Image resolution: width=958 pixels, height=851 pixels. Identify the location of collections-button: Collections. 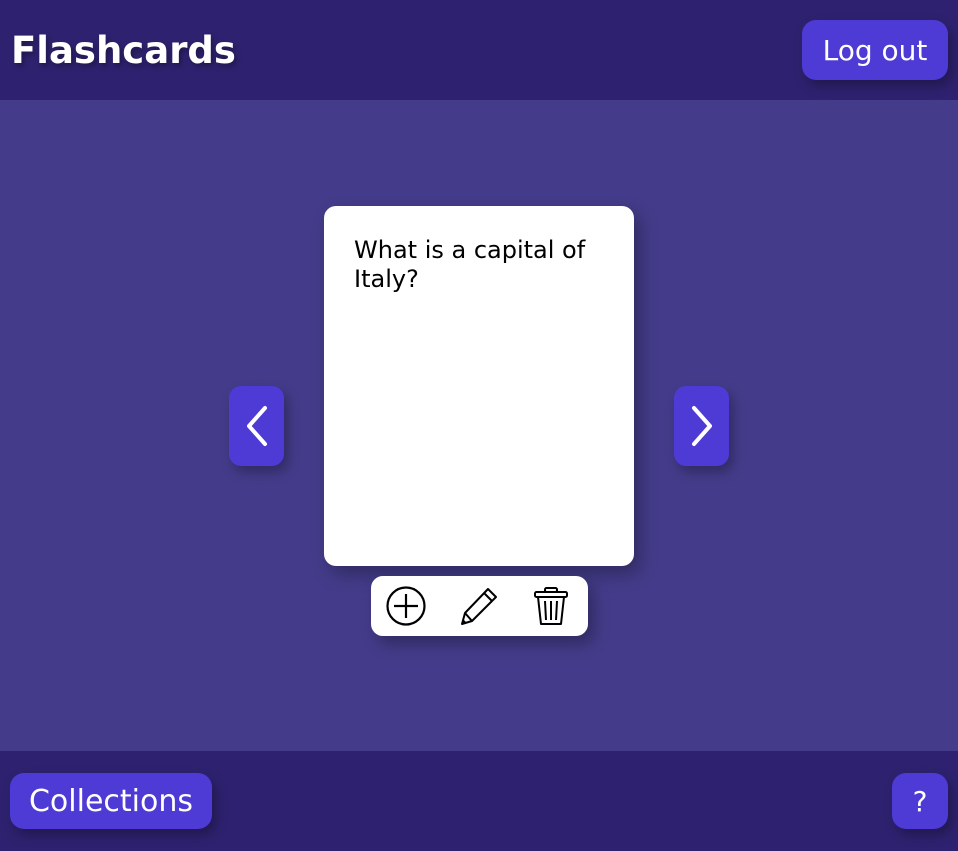
(111, 801).